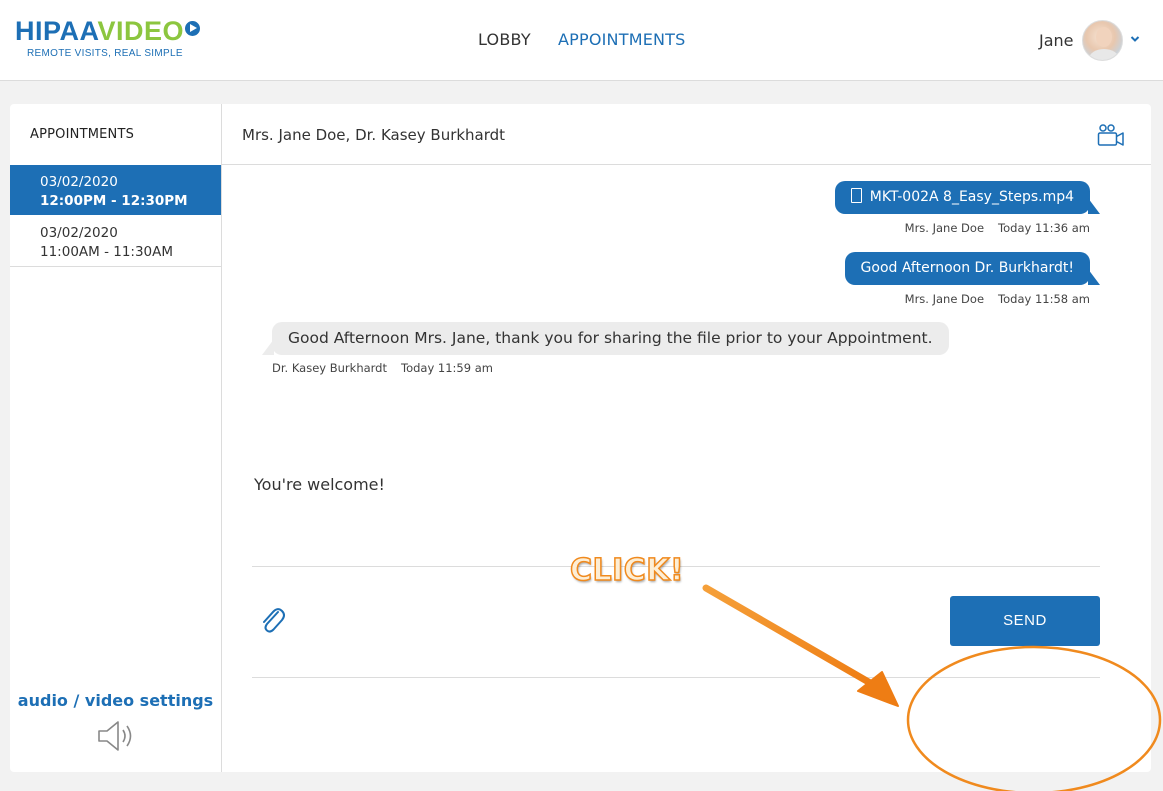 This screenshot has width=1163, height=791. I want to click on file-icon, so click(856, 195).